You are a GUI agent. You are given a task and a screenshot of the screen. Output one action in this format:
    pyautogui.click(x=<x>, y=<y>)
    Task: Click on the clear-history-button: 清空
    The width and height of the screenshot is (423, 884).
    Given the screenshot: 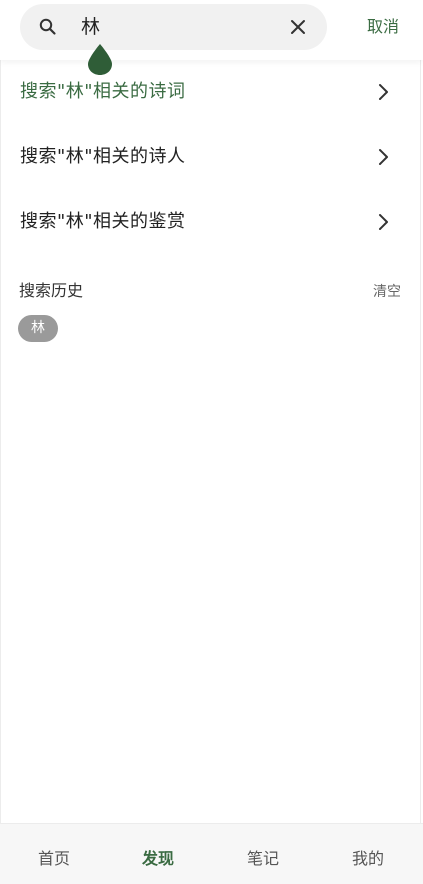 What is the action you would take?
    pyautogui.click(x=387, y=292)
    